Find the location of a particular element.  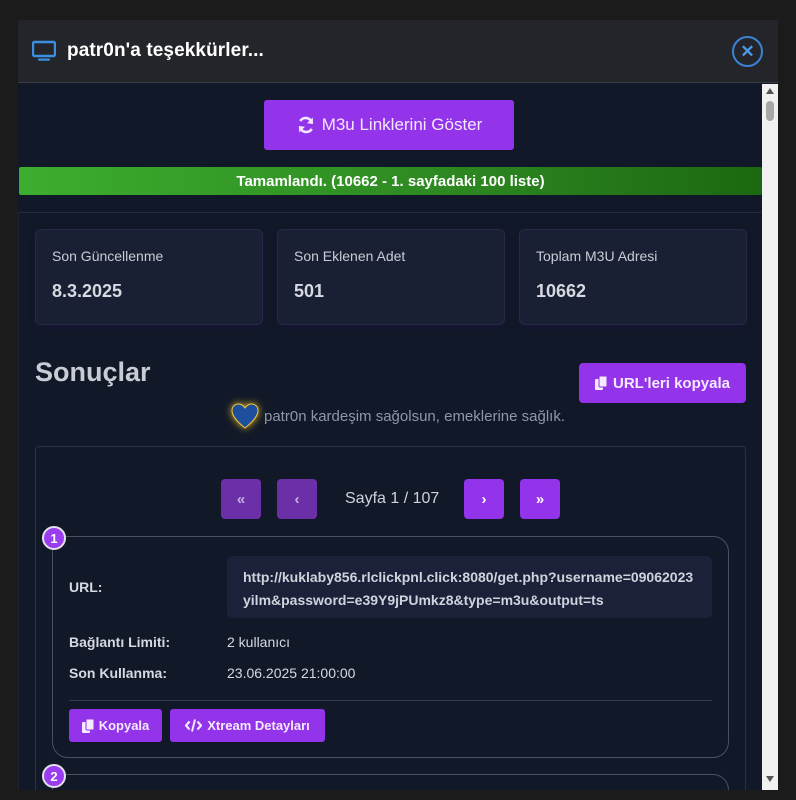

scrollbar is located at coordinates (770, 437).